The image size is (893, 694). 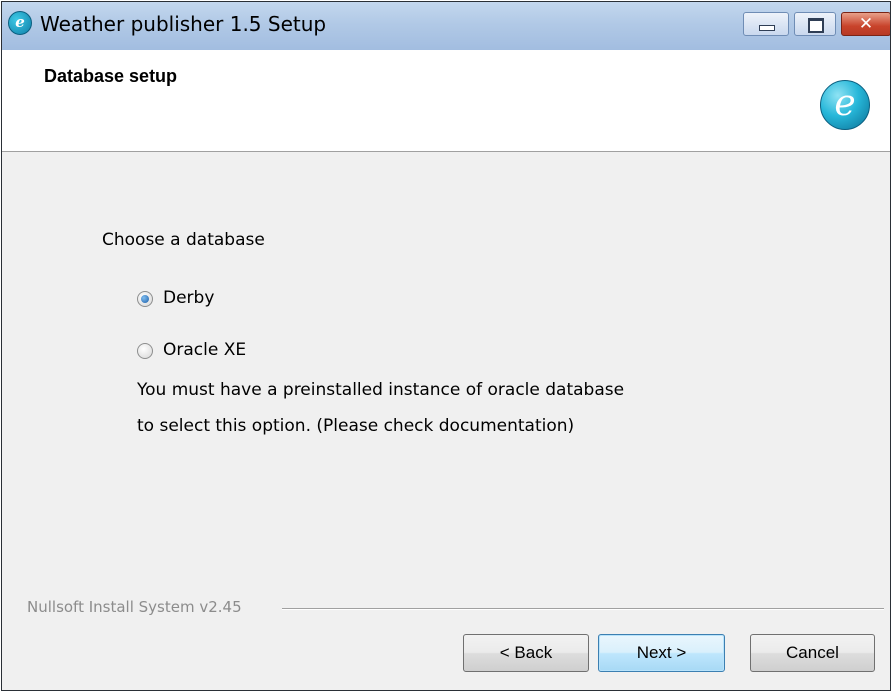 I want to click on cancel-button: Cancel, so click(x=812, y=653).